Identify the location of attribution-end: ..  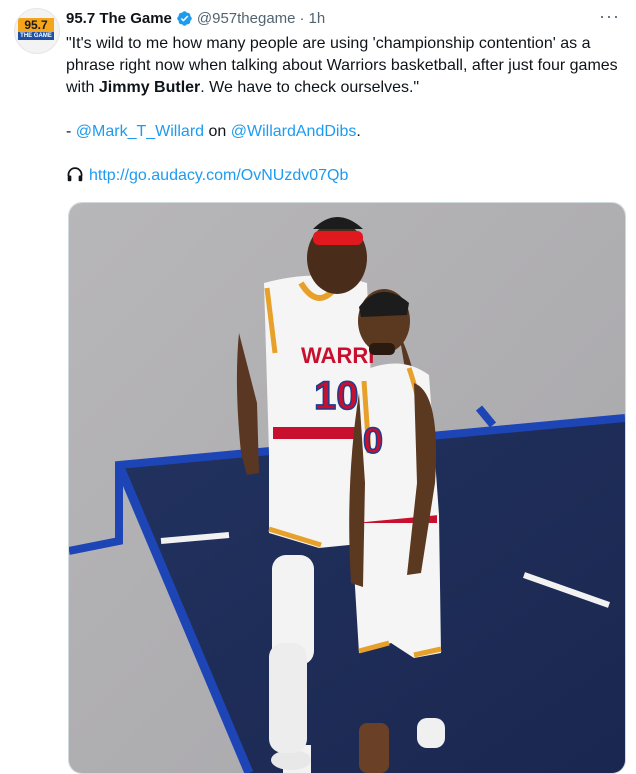
(358, 131).